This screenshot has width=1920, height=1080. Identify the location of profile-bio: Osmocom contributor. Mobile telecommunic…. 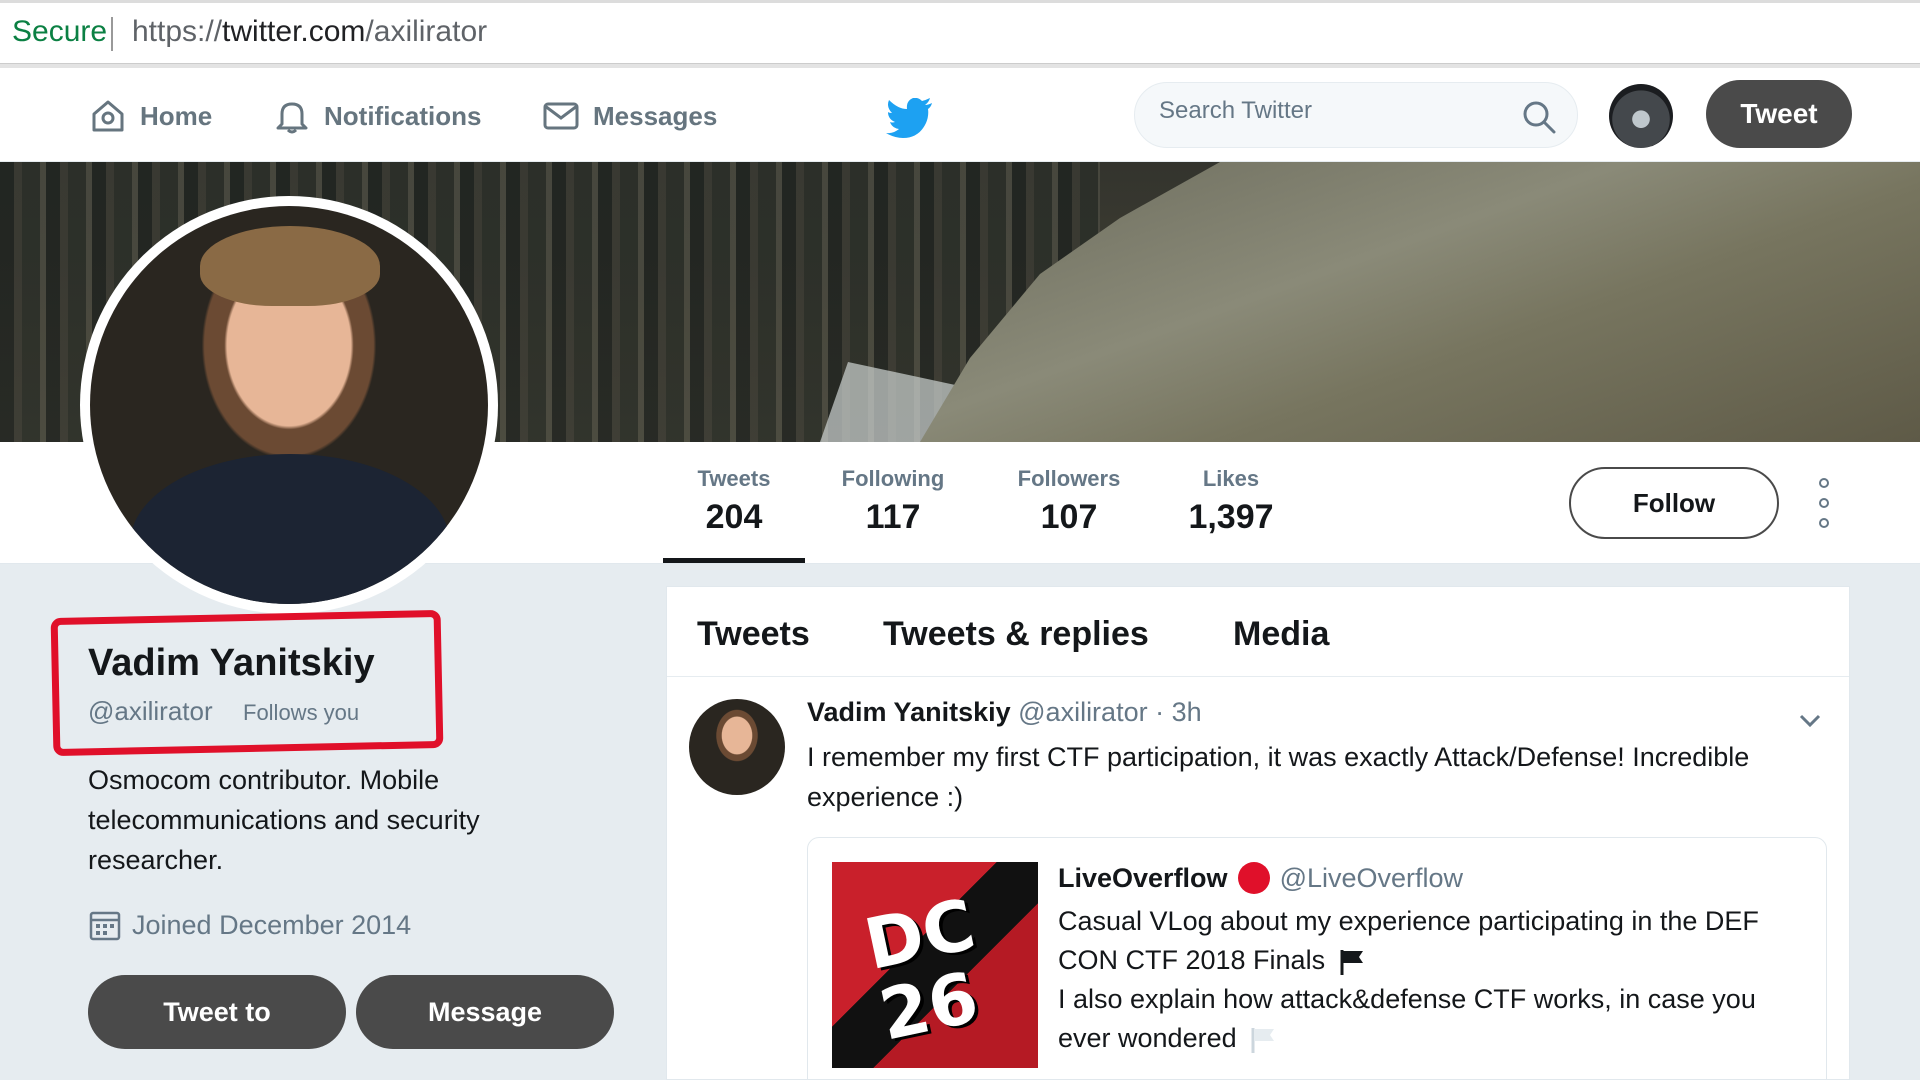
(284, 820).